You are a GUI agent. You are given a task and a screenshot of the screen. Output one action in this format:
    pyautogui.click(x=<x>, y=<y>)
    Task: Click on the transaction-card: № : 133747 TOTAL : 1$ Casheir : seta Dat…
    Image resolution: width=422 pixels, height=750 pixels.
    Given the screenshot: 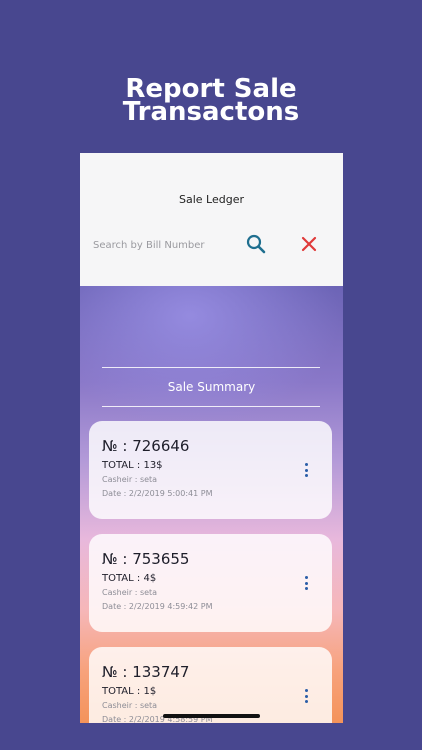 What is the action you would take?
    pyautogui.click(x=210, y=685)
    